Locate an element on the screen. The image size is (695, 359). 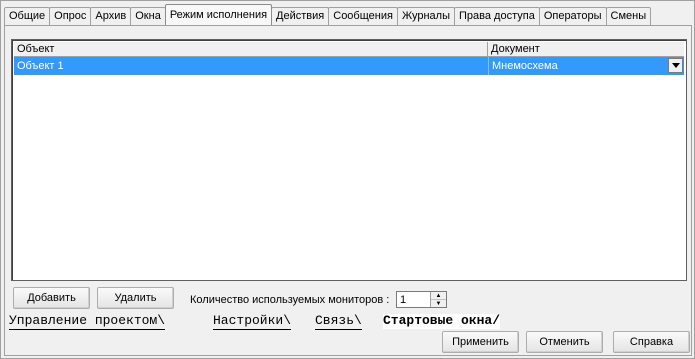
tab-execution-mode: Режим исполнения is located at coordinates (218, 14).